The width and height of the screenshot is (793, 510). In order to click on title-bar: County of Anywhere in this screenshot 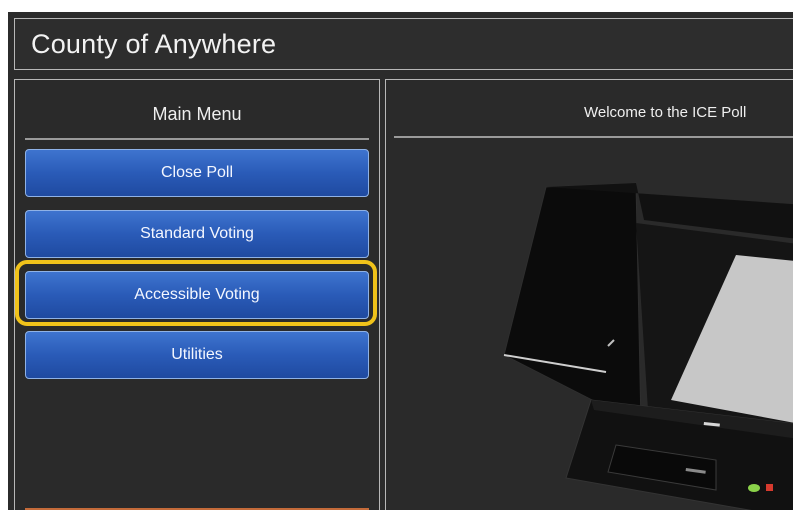, I will do `click(403, 44)`.